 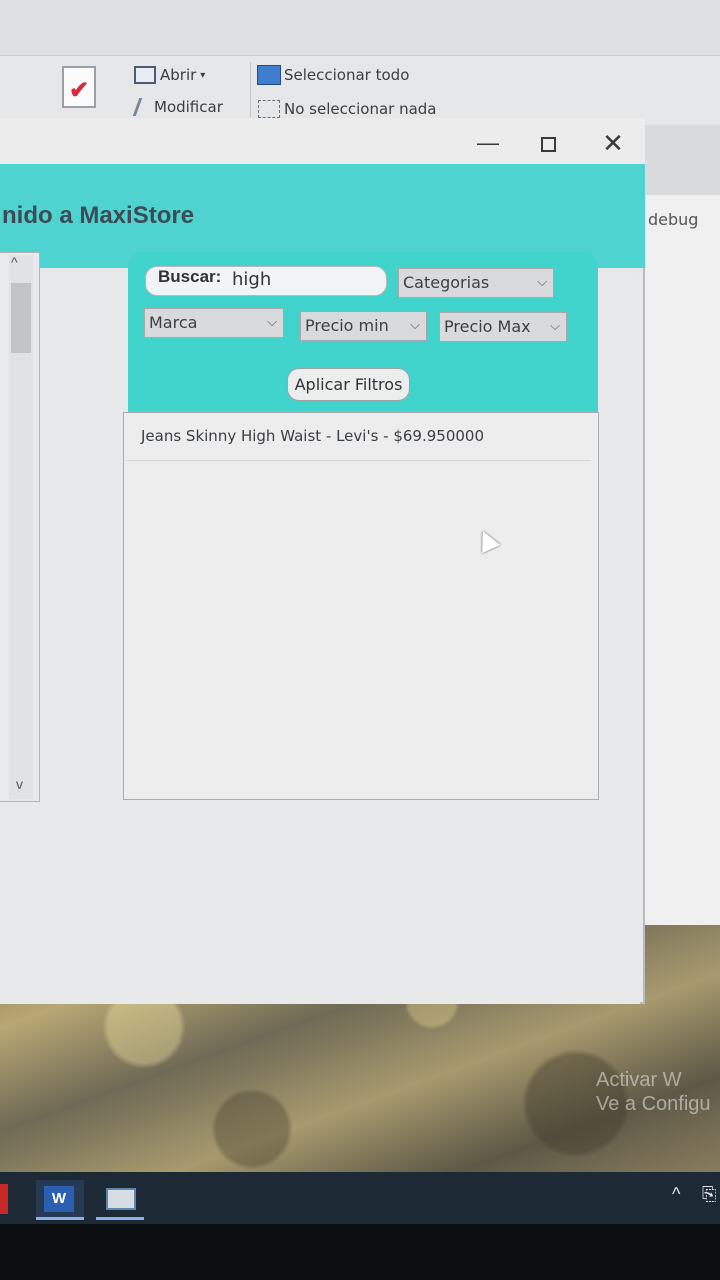 What do you see at coordinates (446, 282) in the screenshot?
I see `categories-select-value: Categorias` at bounding box center [446, 282].